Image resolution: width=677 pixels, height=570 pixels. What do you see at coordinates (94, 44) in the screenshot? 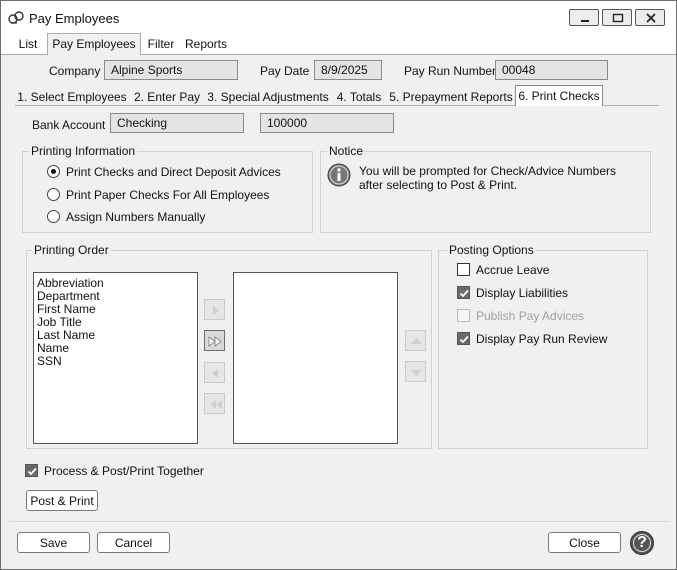
I see `tab-pay-employees: Pay Employees` at bounding box center [94, 44].